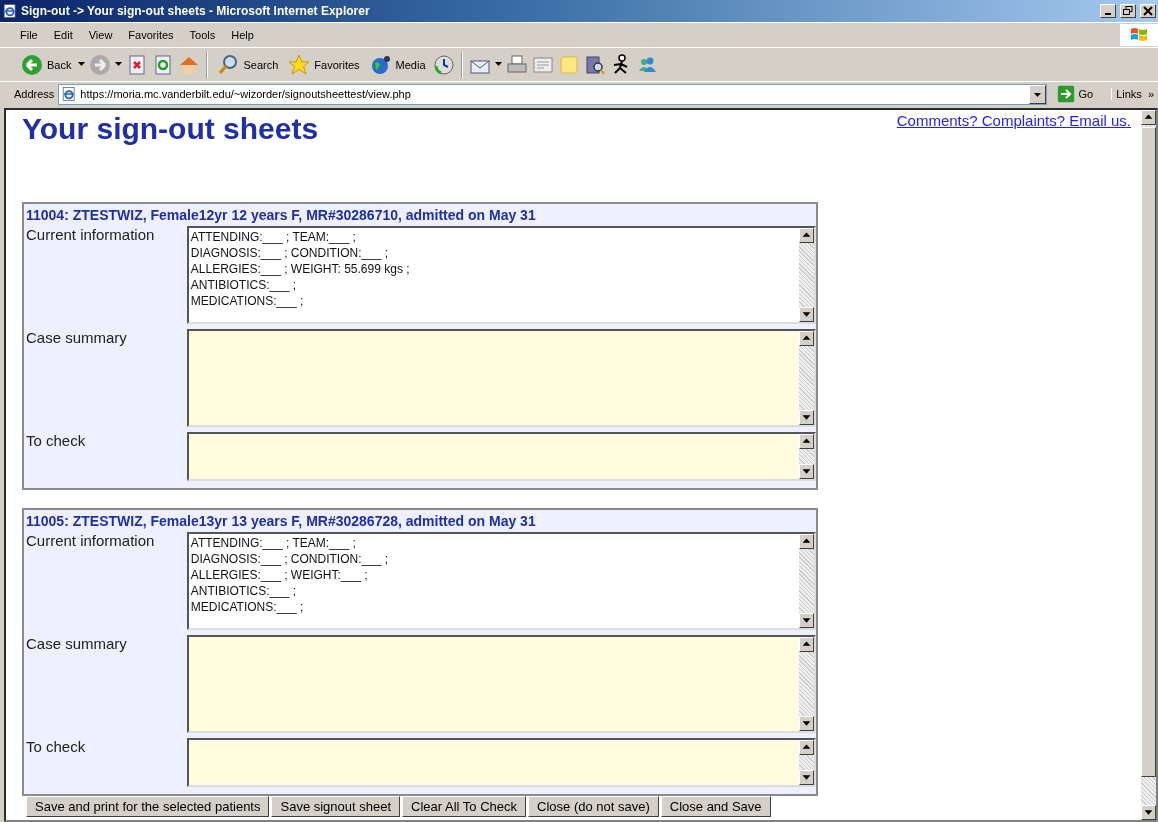 This screenshot has width=1158, height=822. I want to click on patient-header: 11004: ZTESTWIZ, Female12yr 12 years F, MR#30286710, admitted on May 31, so click(281, 215).